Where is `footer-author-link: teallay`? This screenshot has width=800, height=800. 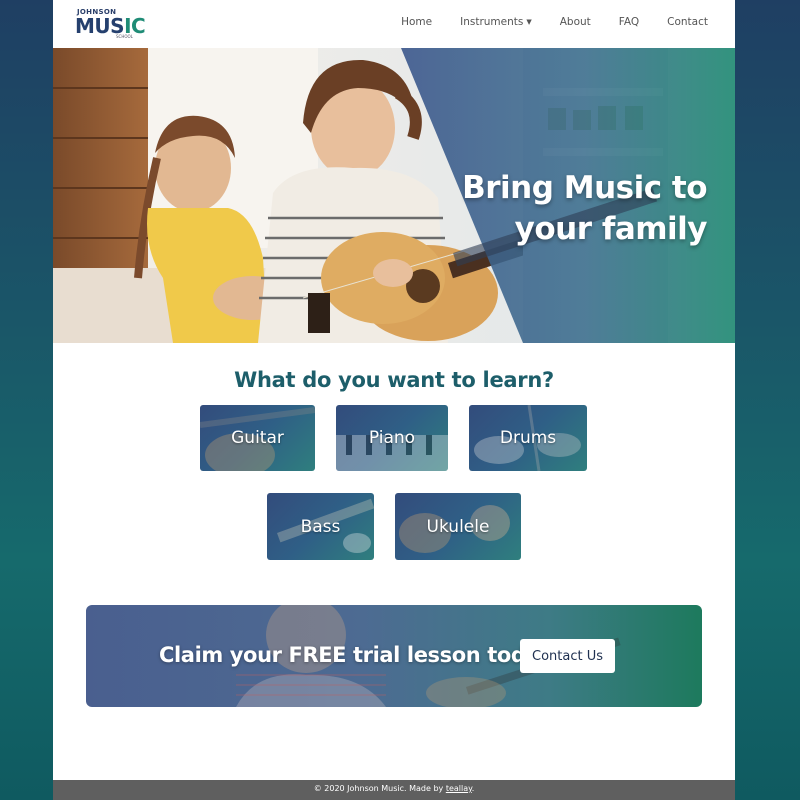
footer-author-link: teallay is located at coordinates (459, 788).